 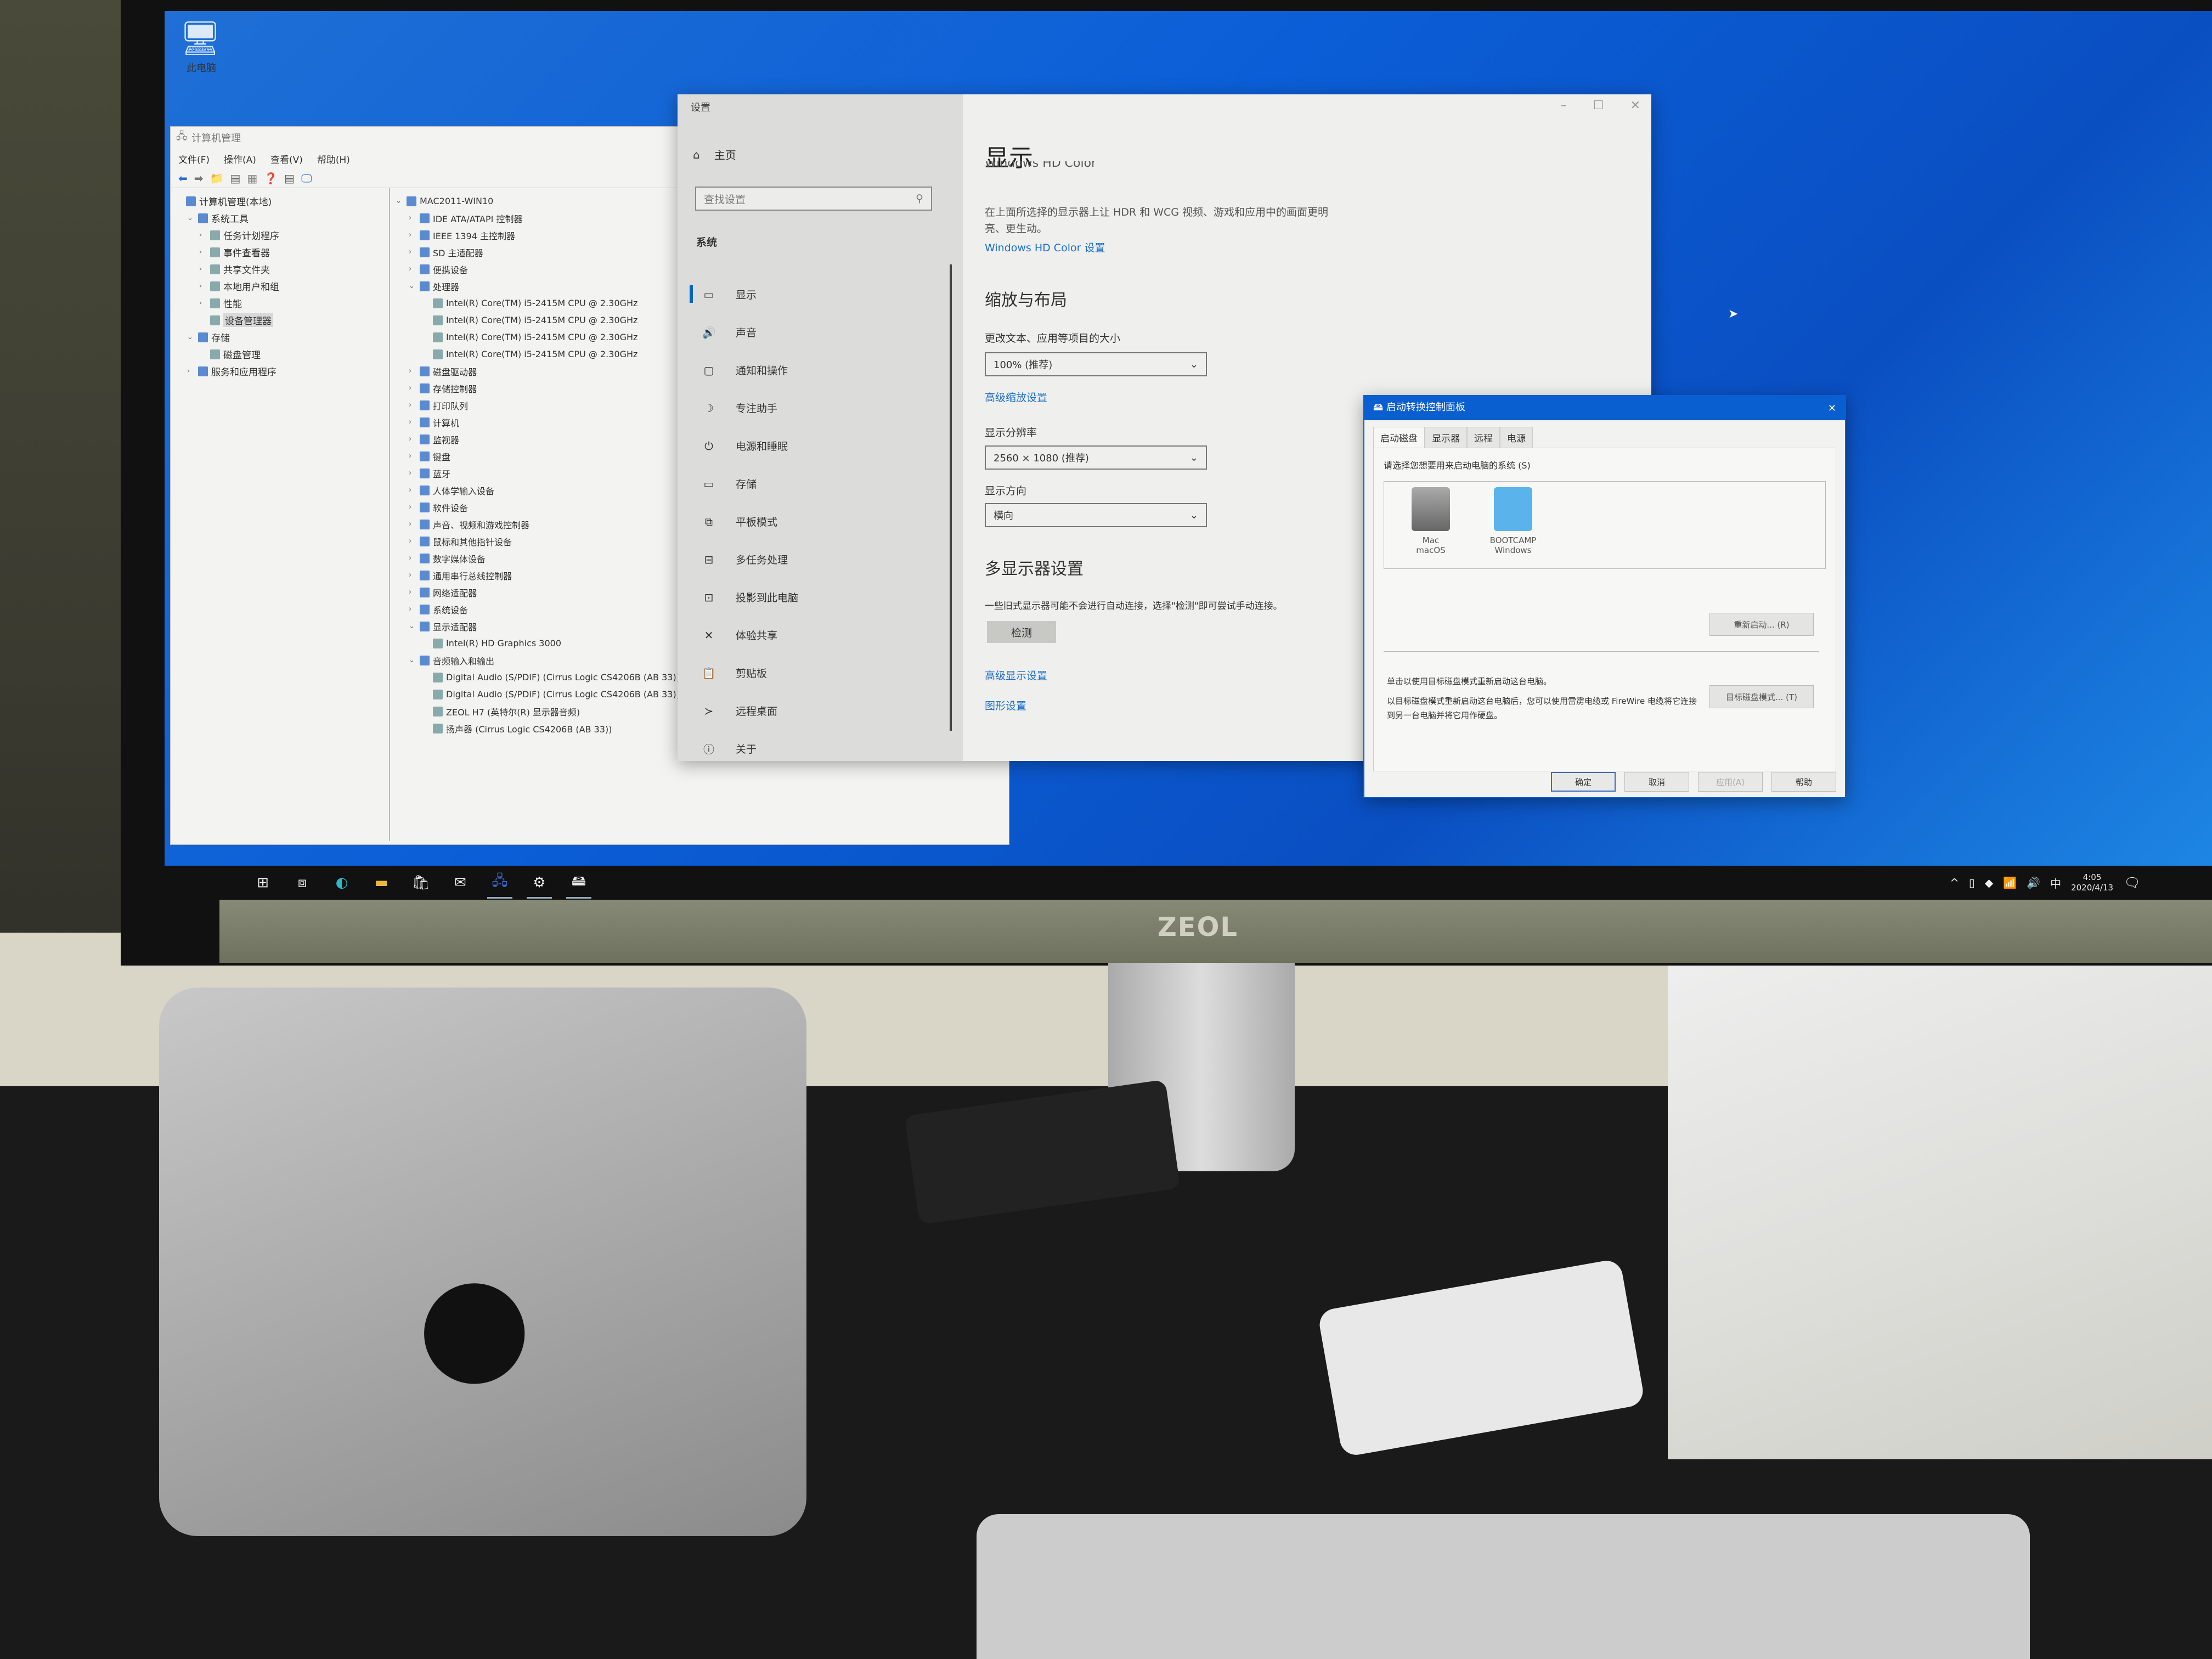 I want to click on nav-item: ▢ 通知和操作, so click(x=821, y=370).